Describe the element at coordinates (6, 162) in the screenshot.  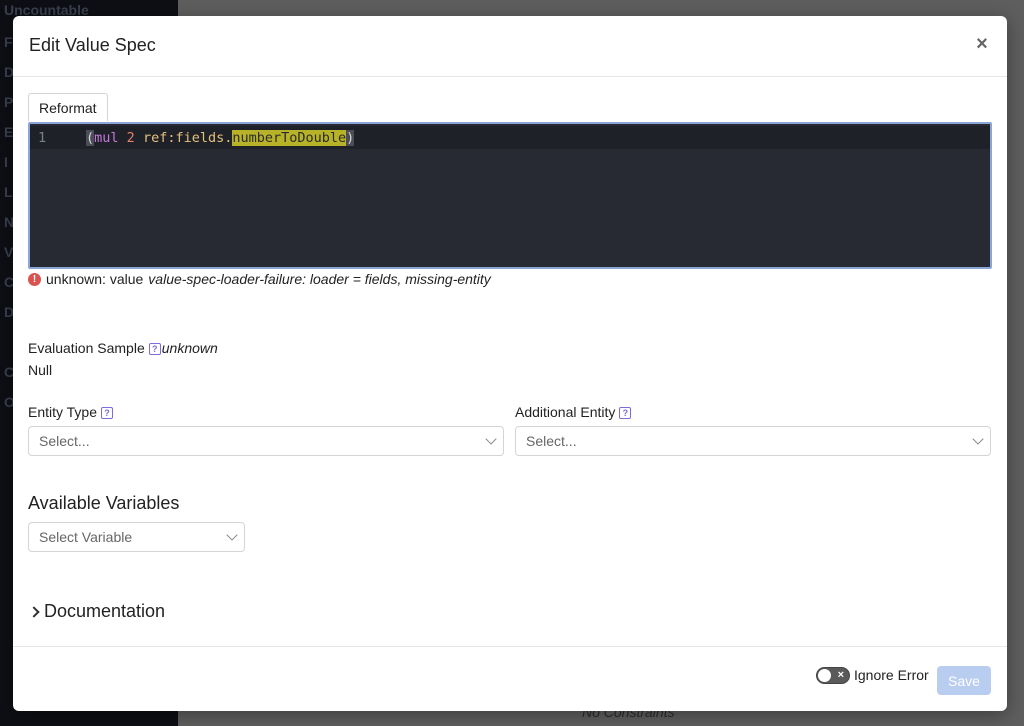
I see `background-sidebar-line: I` at that location.